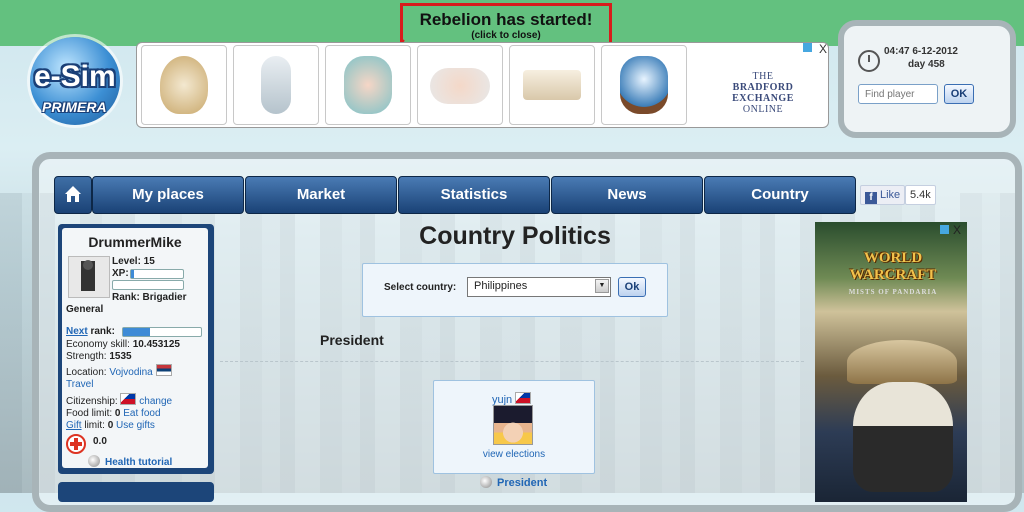  I want to click on president-avatar, so click(513, 425).